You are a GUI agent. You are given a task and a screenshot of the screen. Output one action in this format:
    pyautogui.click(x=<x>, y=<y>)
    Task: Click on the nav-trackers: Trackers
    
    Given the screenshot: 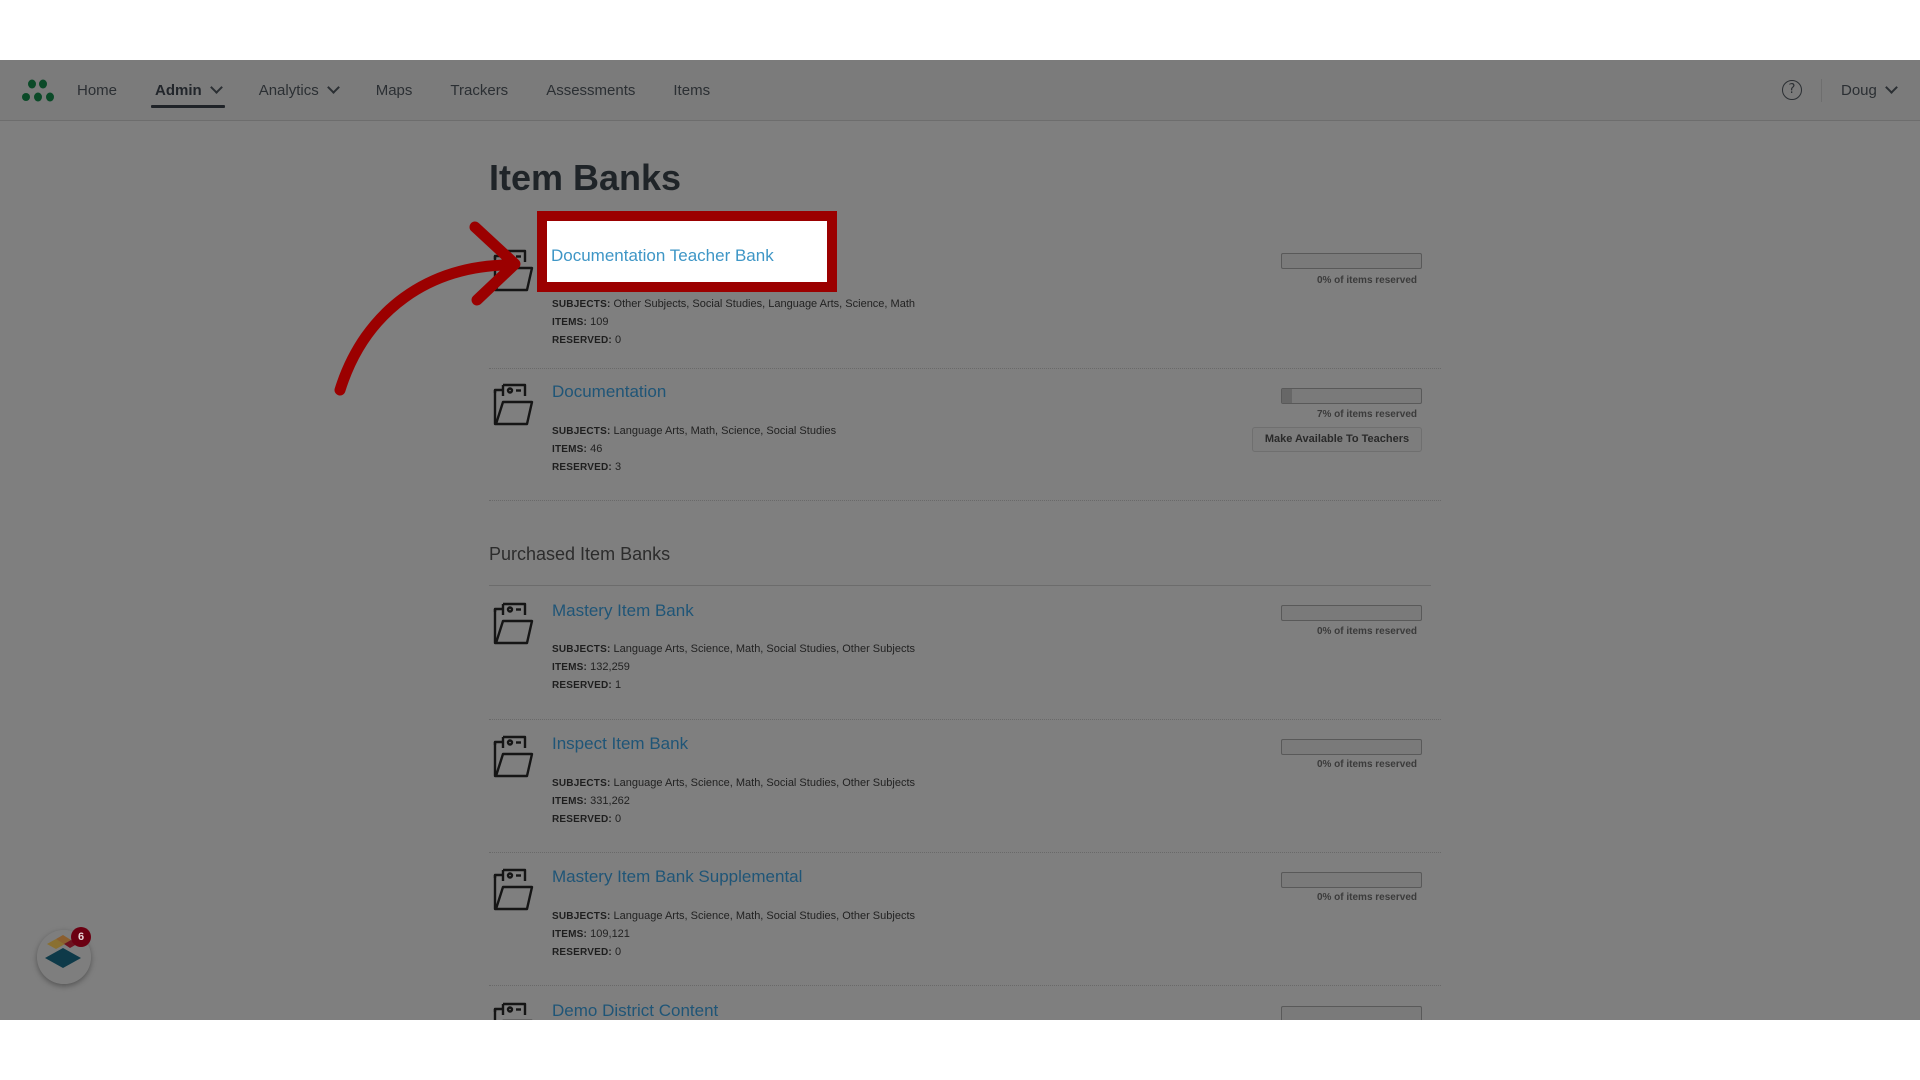 What is the action you would take?
    pyautogui.click(x=479, y=90)
    